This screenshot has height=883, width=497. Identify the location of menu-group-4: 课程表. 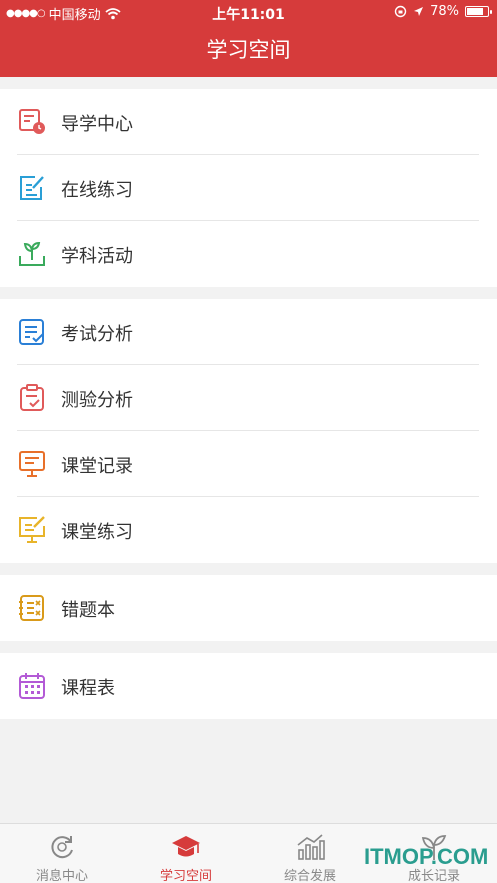
(248, 686).